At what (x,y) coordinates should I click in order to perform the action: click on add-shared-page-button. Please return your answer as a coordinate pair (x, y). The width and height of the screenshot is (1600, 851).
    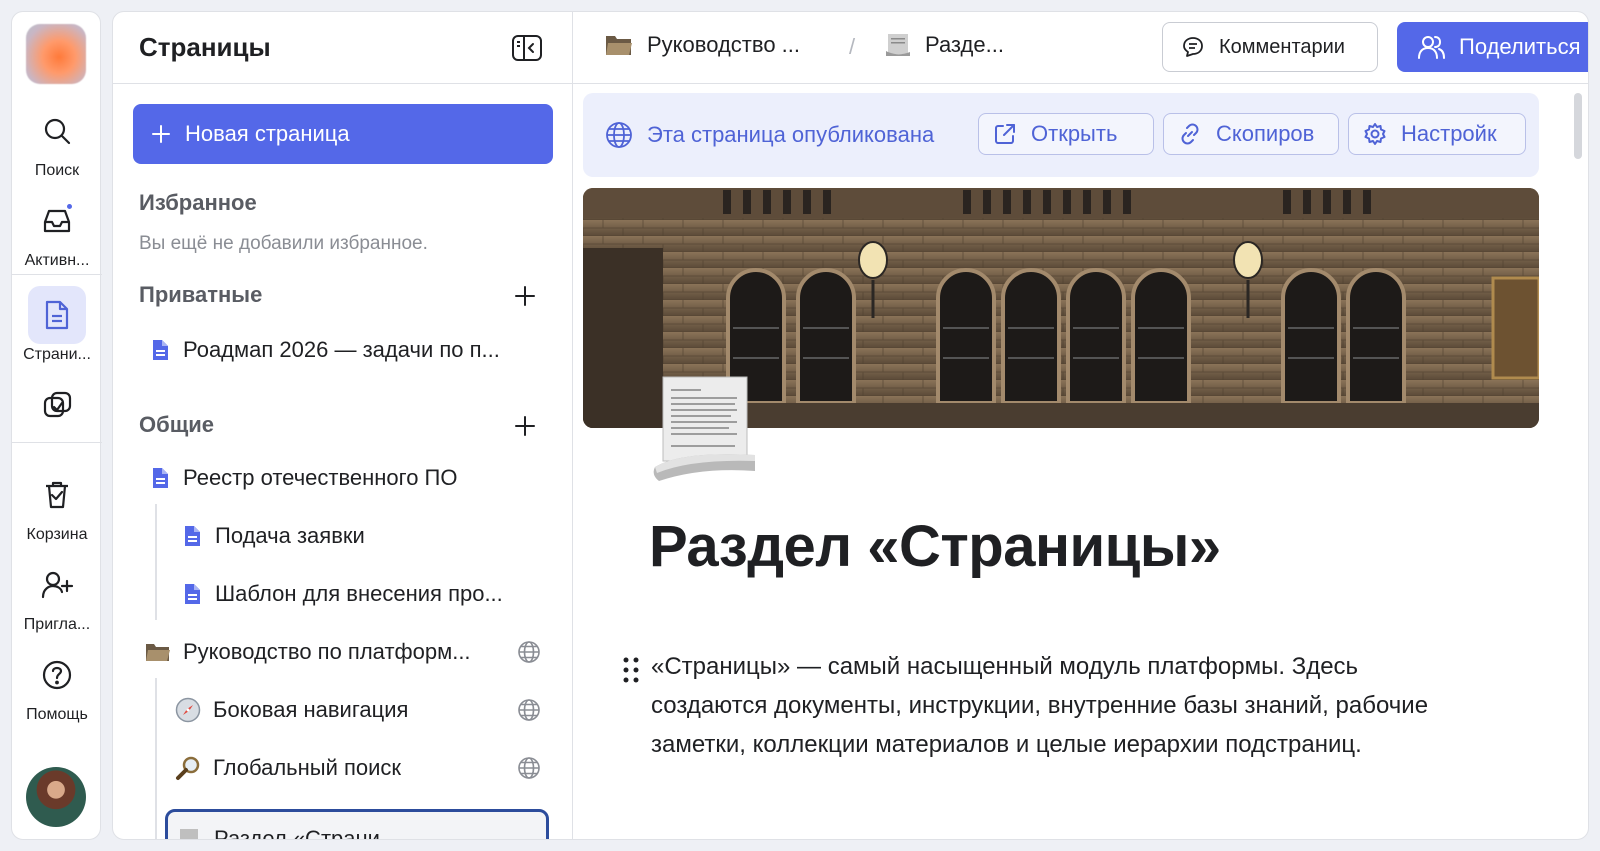
    Looking at the image, I should click on (525, 426).